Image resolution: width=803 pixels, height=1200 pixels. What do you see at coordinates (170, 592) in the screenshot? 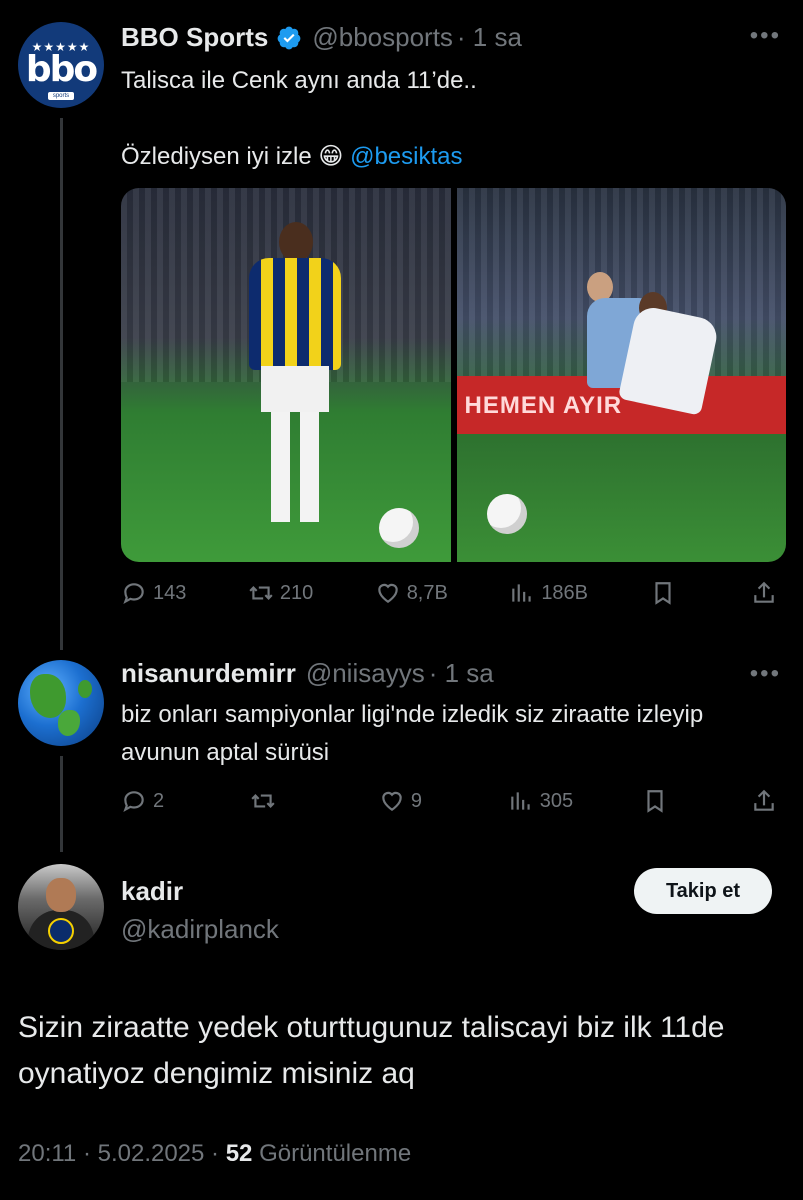
I see `reply-count: 143` at bounding box center [170, 592].